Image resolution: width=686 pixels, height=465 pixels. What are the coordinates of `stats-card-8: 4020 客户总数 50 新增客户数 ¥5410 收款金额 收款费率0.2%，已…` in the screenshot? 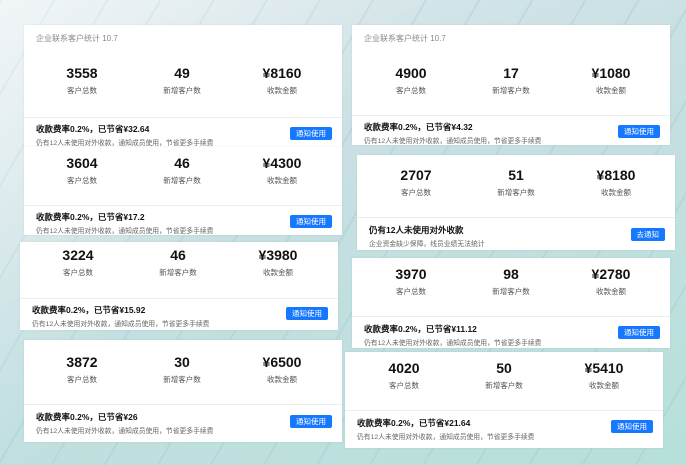 It's located at (504, 400).